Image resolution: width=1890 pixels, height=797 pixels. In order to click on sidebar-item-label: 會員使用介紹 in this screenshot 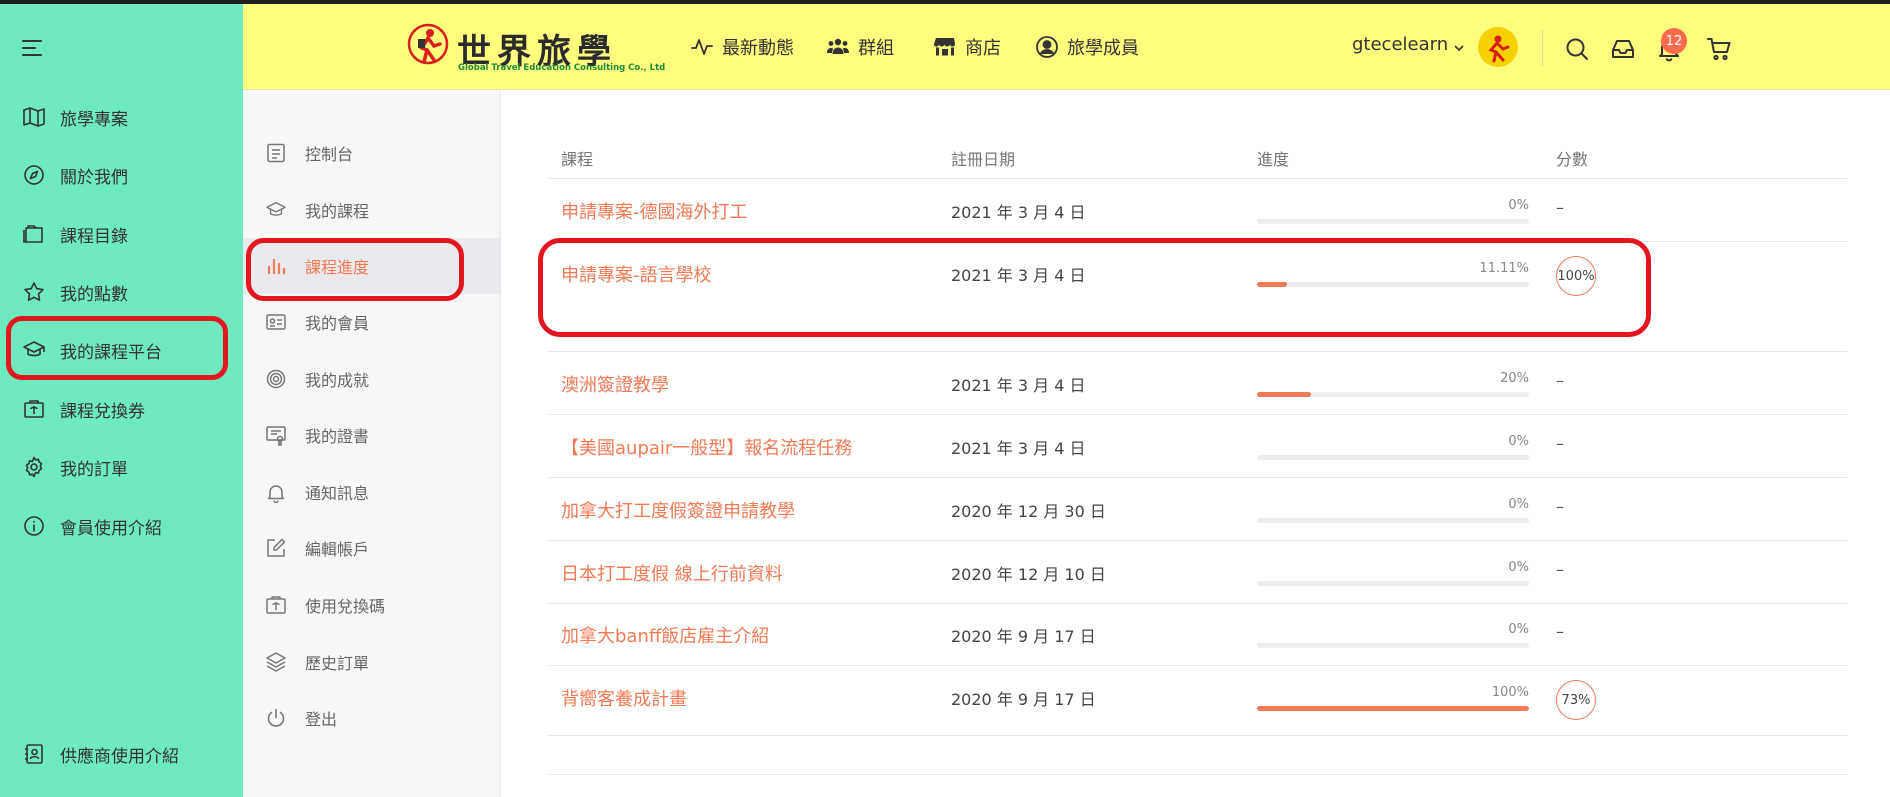, I will do `click(111, 528)`.